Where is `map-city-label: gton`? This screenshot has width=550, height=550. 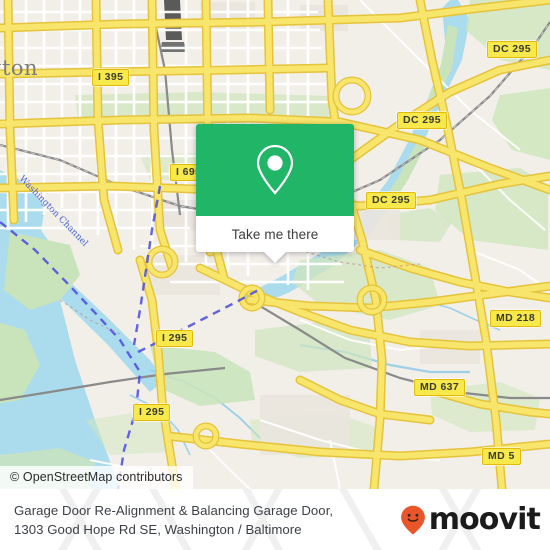
map-city-label: gton is located at coordinates (19, 68).